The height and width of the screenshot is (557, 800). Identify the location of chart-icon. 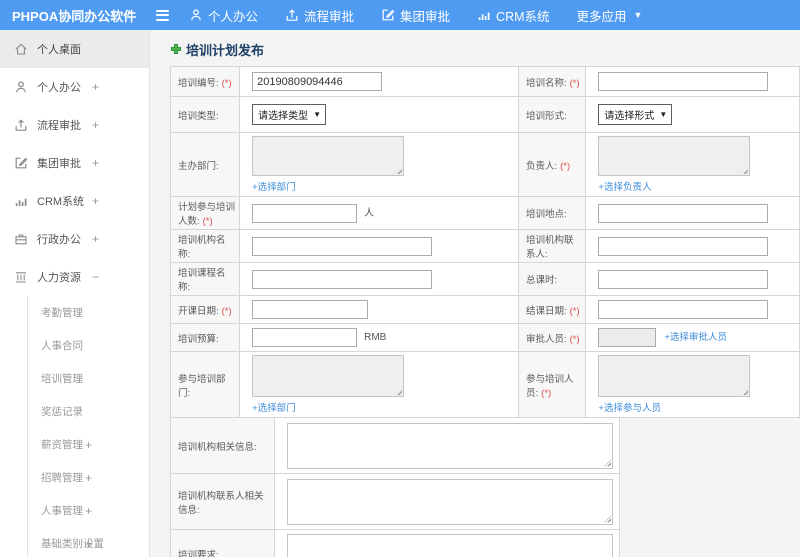
(484, 15).